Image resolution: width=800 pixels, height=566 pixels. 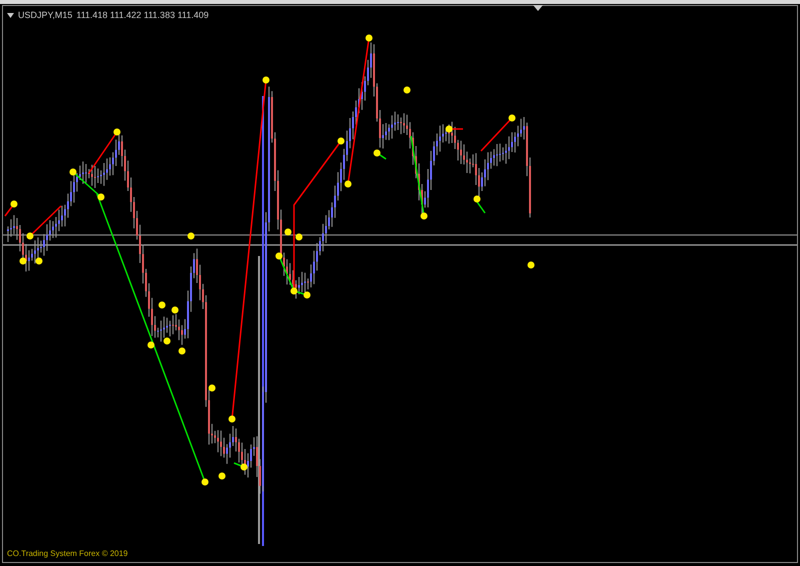 What do you see at coordinates (10, 15) in the screenshot?
I see `dropdown-triangle-icon` at bounding box center [10, 15].